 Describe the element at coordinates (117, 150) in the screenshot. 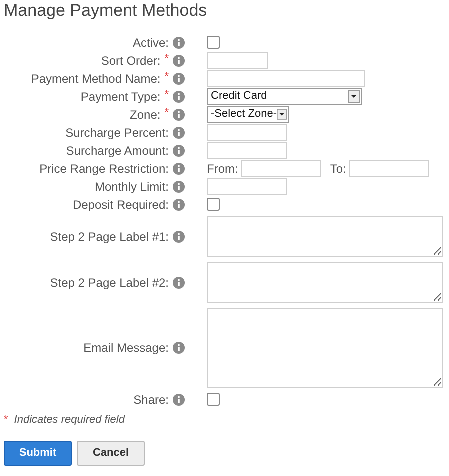

I see `field-label: Surcharge Amount:` at that location.